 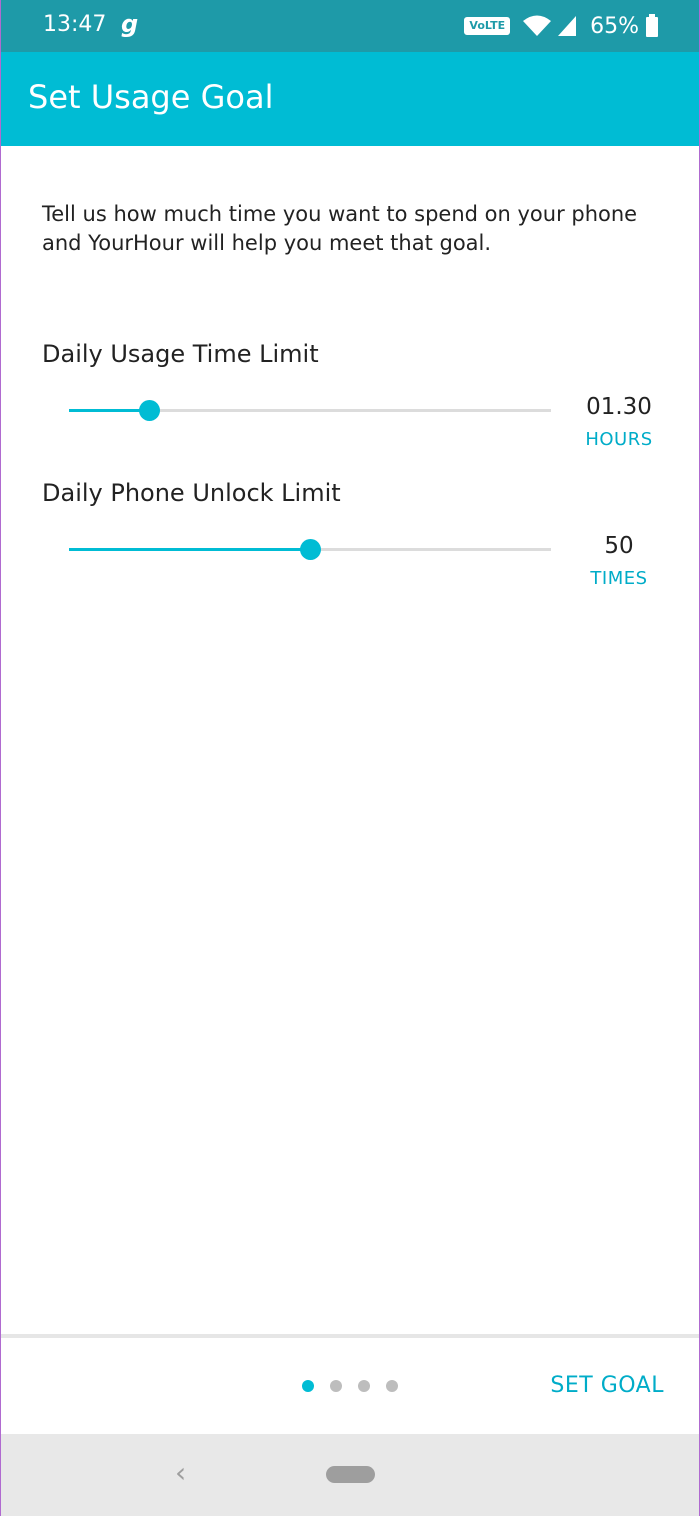 I want to click on set-goal-button: SET GOAL, so click(x=607, y=1385).